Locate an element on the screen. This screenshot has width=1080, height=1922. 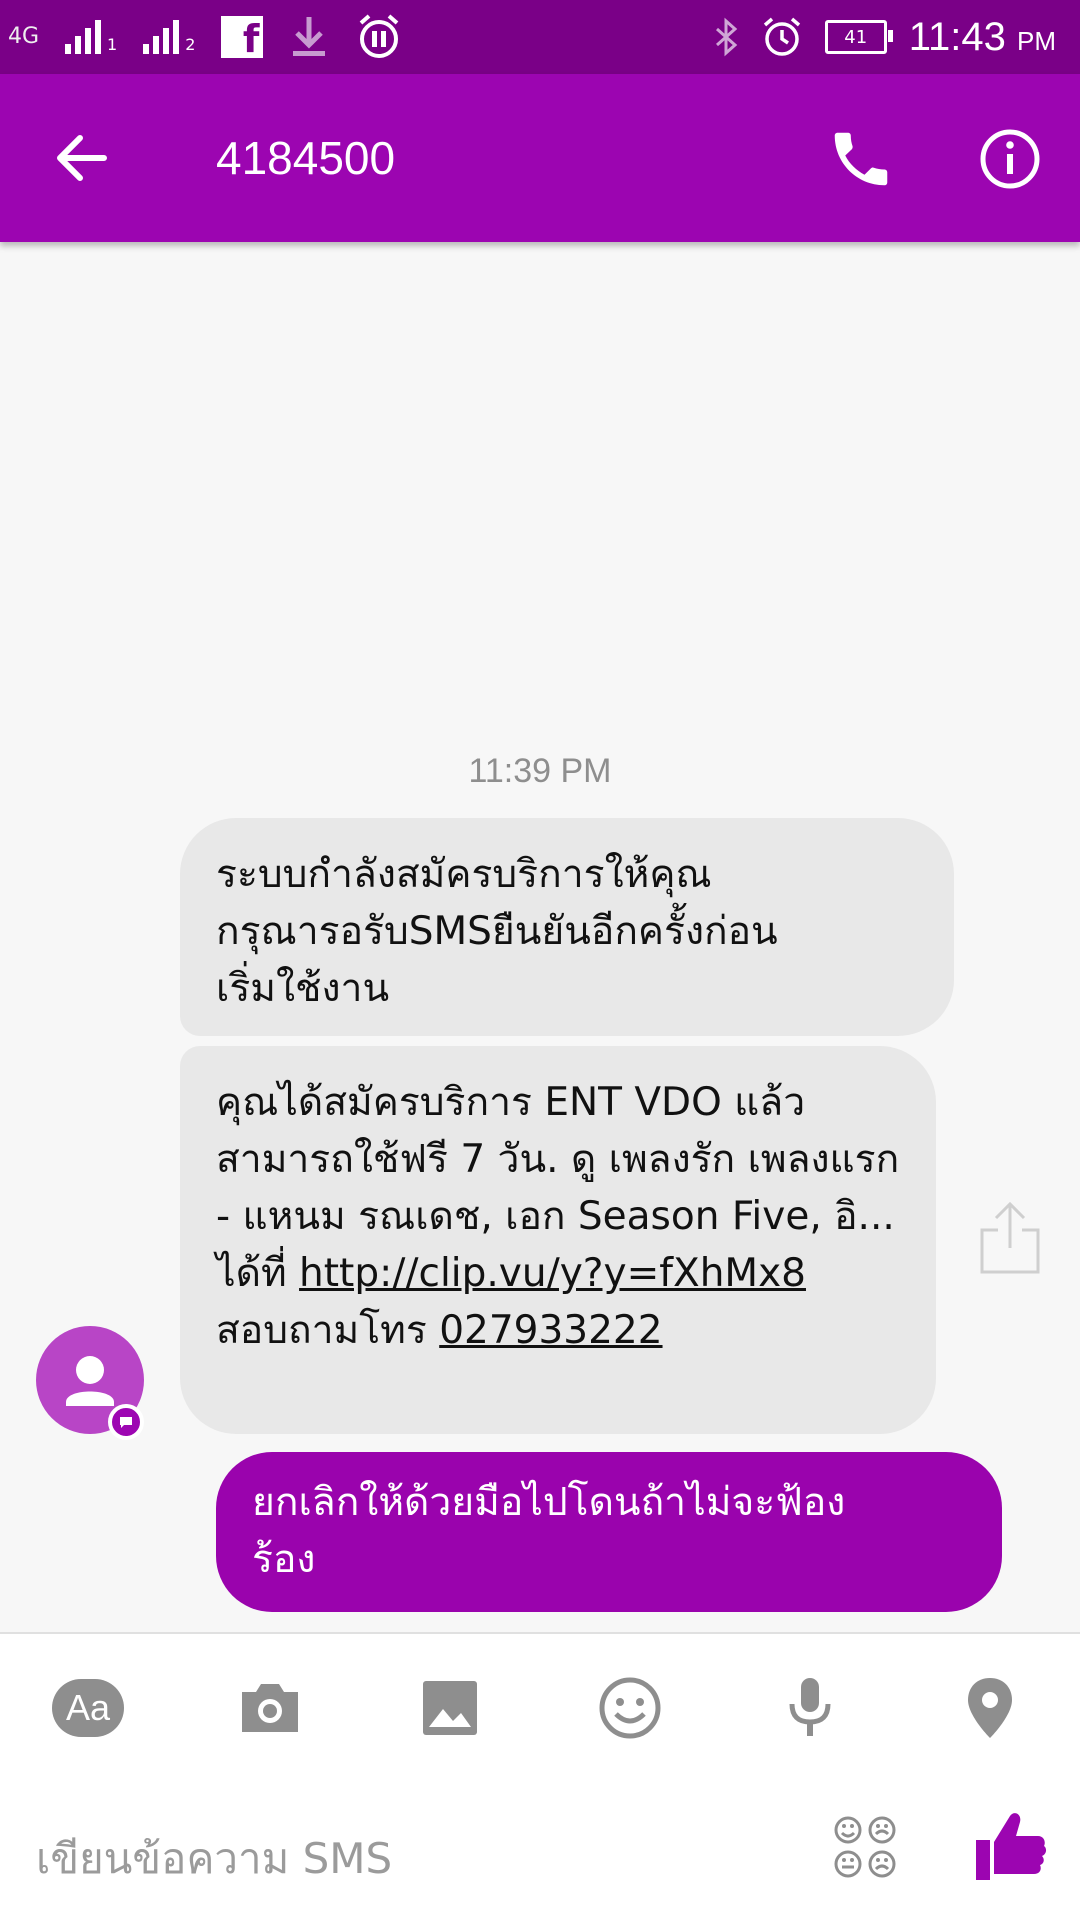
share-icon is located at coordinates (1010, 1238).